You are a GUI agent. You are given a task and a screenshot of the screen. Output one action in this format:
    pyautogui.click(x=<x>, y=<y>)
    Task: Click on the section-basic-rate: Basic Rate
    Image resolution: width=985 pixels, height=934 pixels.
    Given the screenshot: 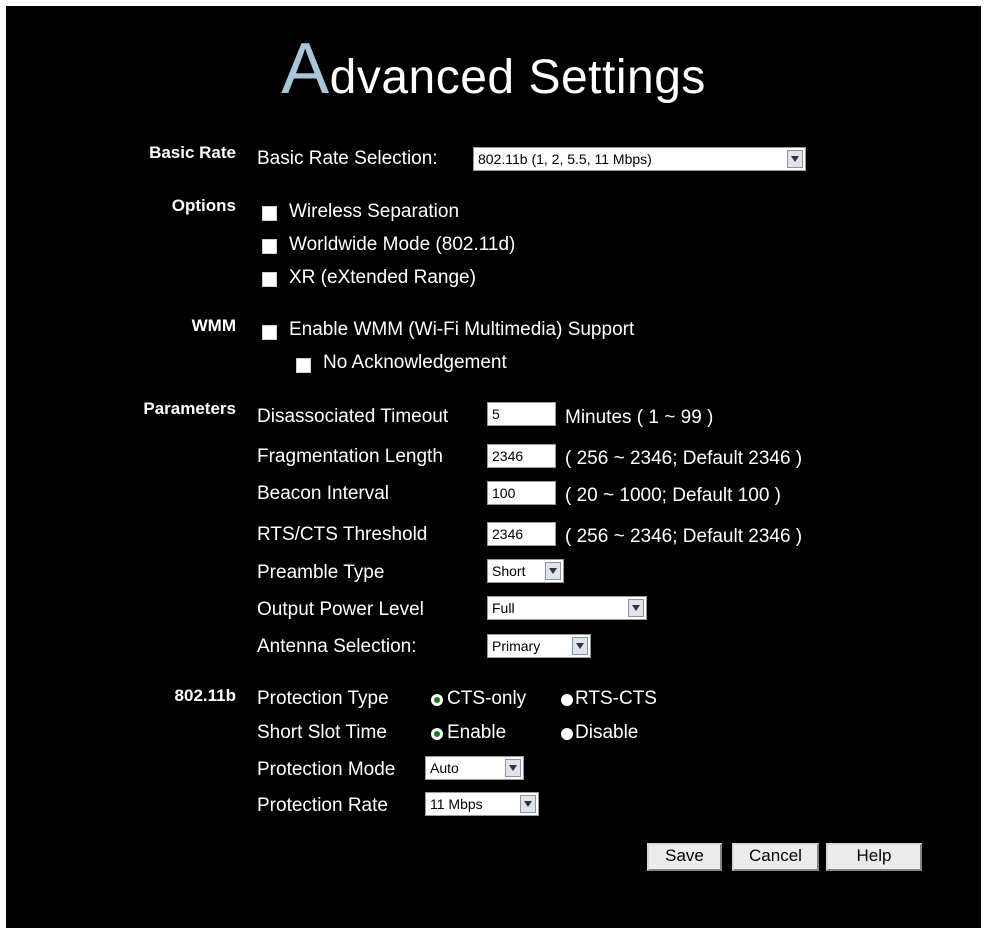 What is the action you would take?
    pyautogui.click(x=192, y=152)
    